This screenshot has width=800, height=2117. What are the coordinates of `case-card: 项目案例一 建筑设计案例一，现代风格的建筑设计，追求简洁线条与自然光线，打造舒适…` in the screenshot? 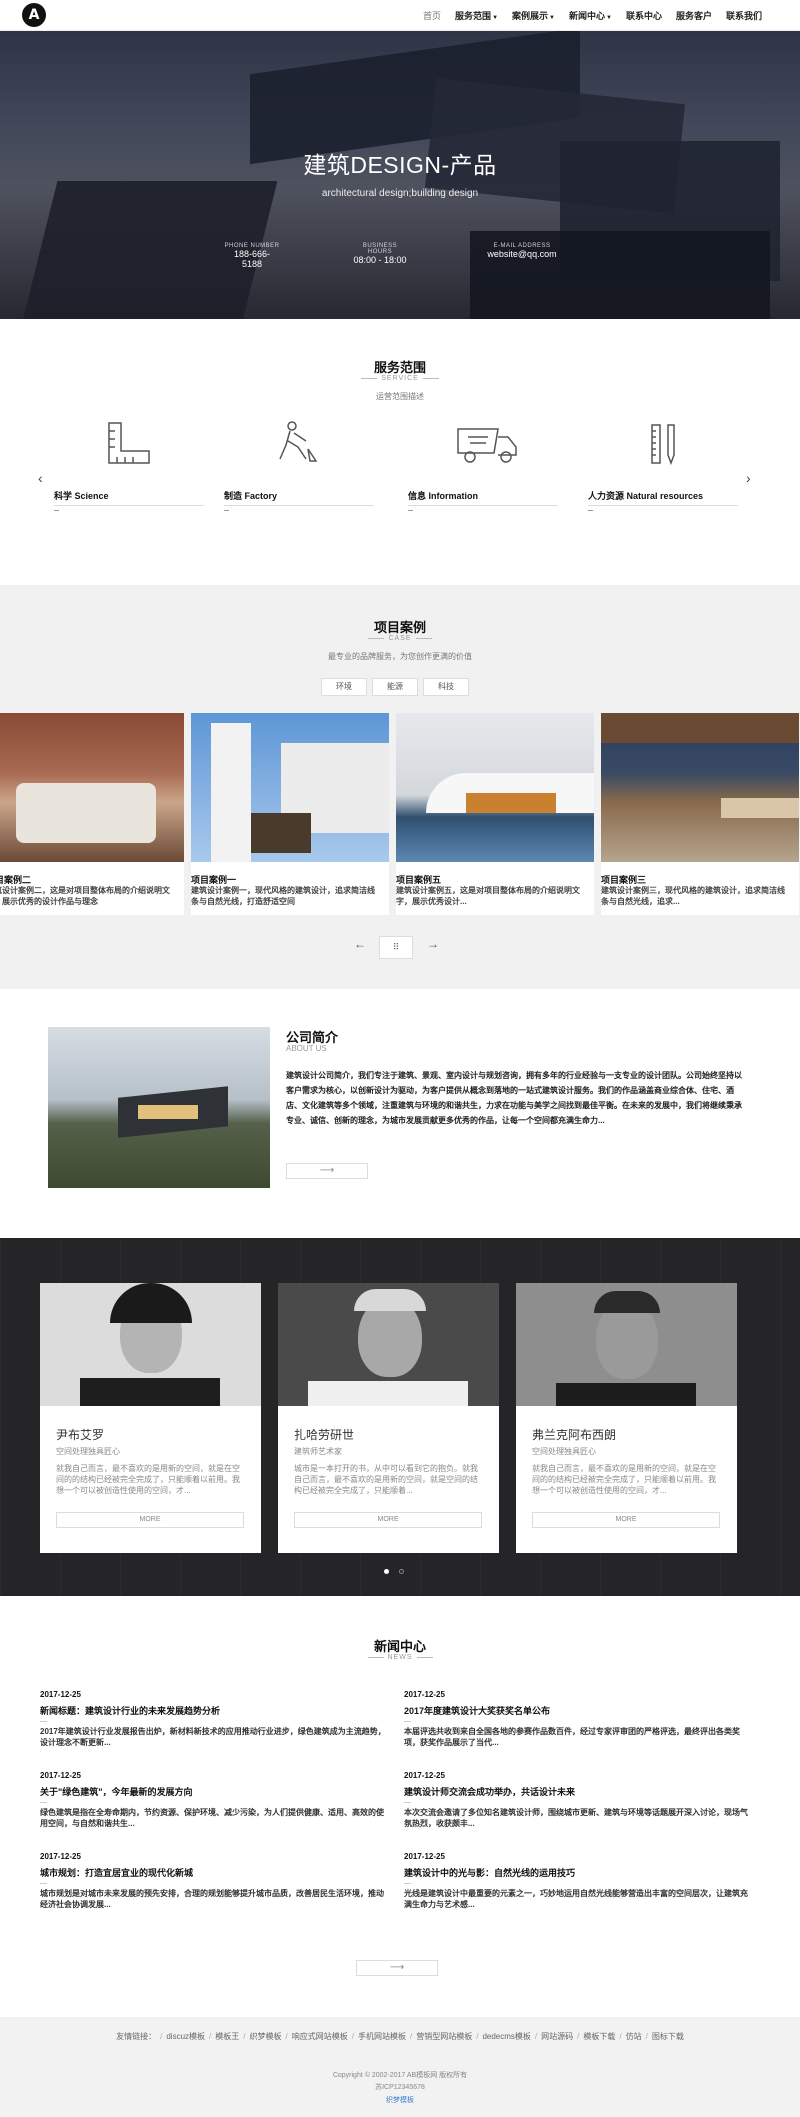 It's located at (290, 814).